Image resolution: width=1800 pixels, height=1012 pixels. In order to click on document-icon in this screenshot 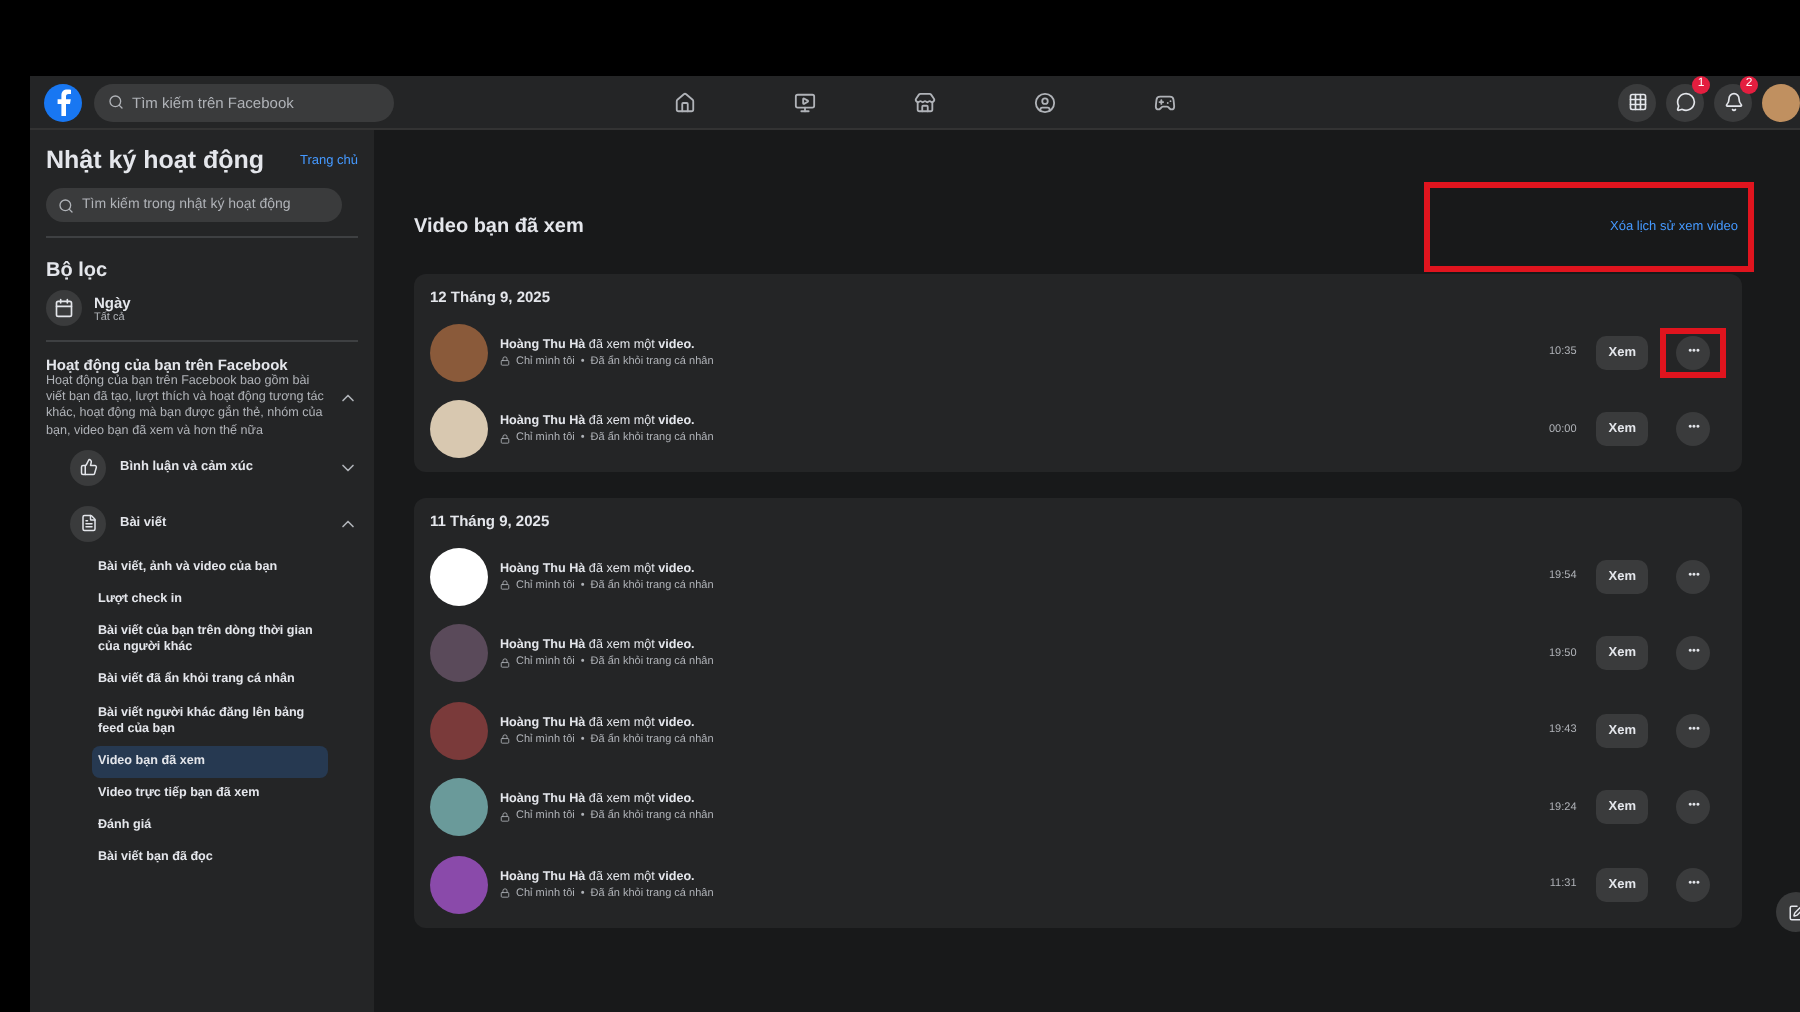, I will do `click(88, 523)`.